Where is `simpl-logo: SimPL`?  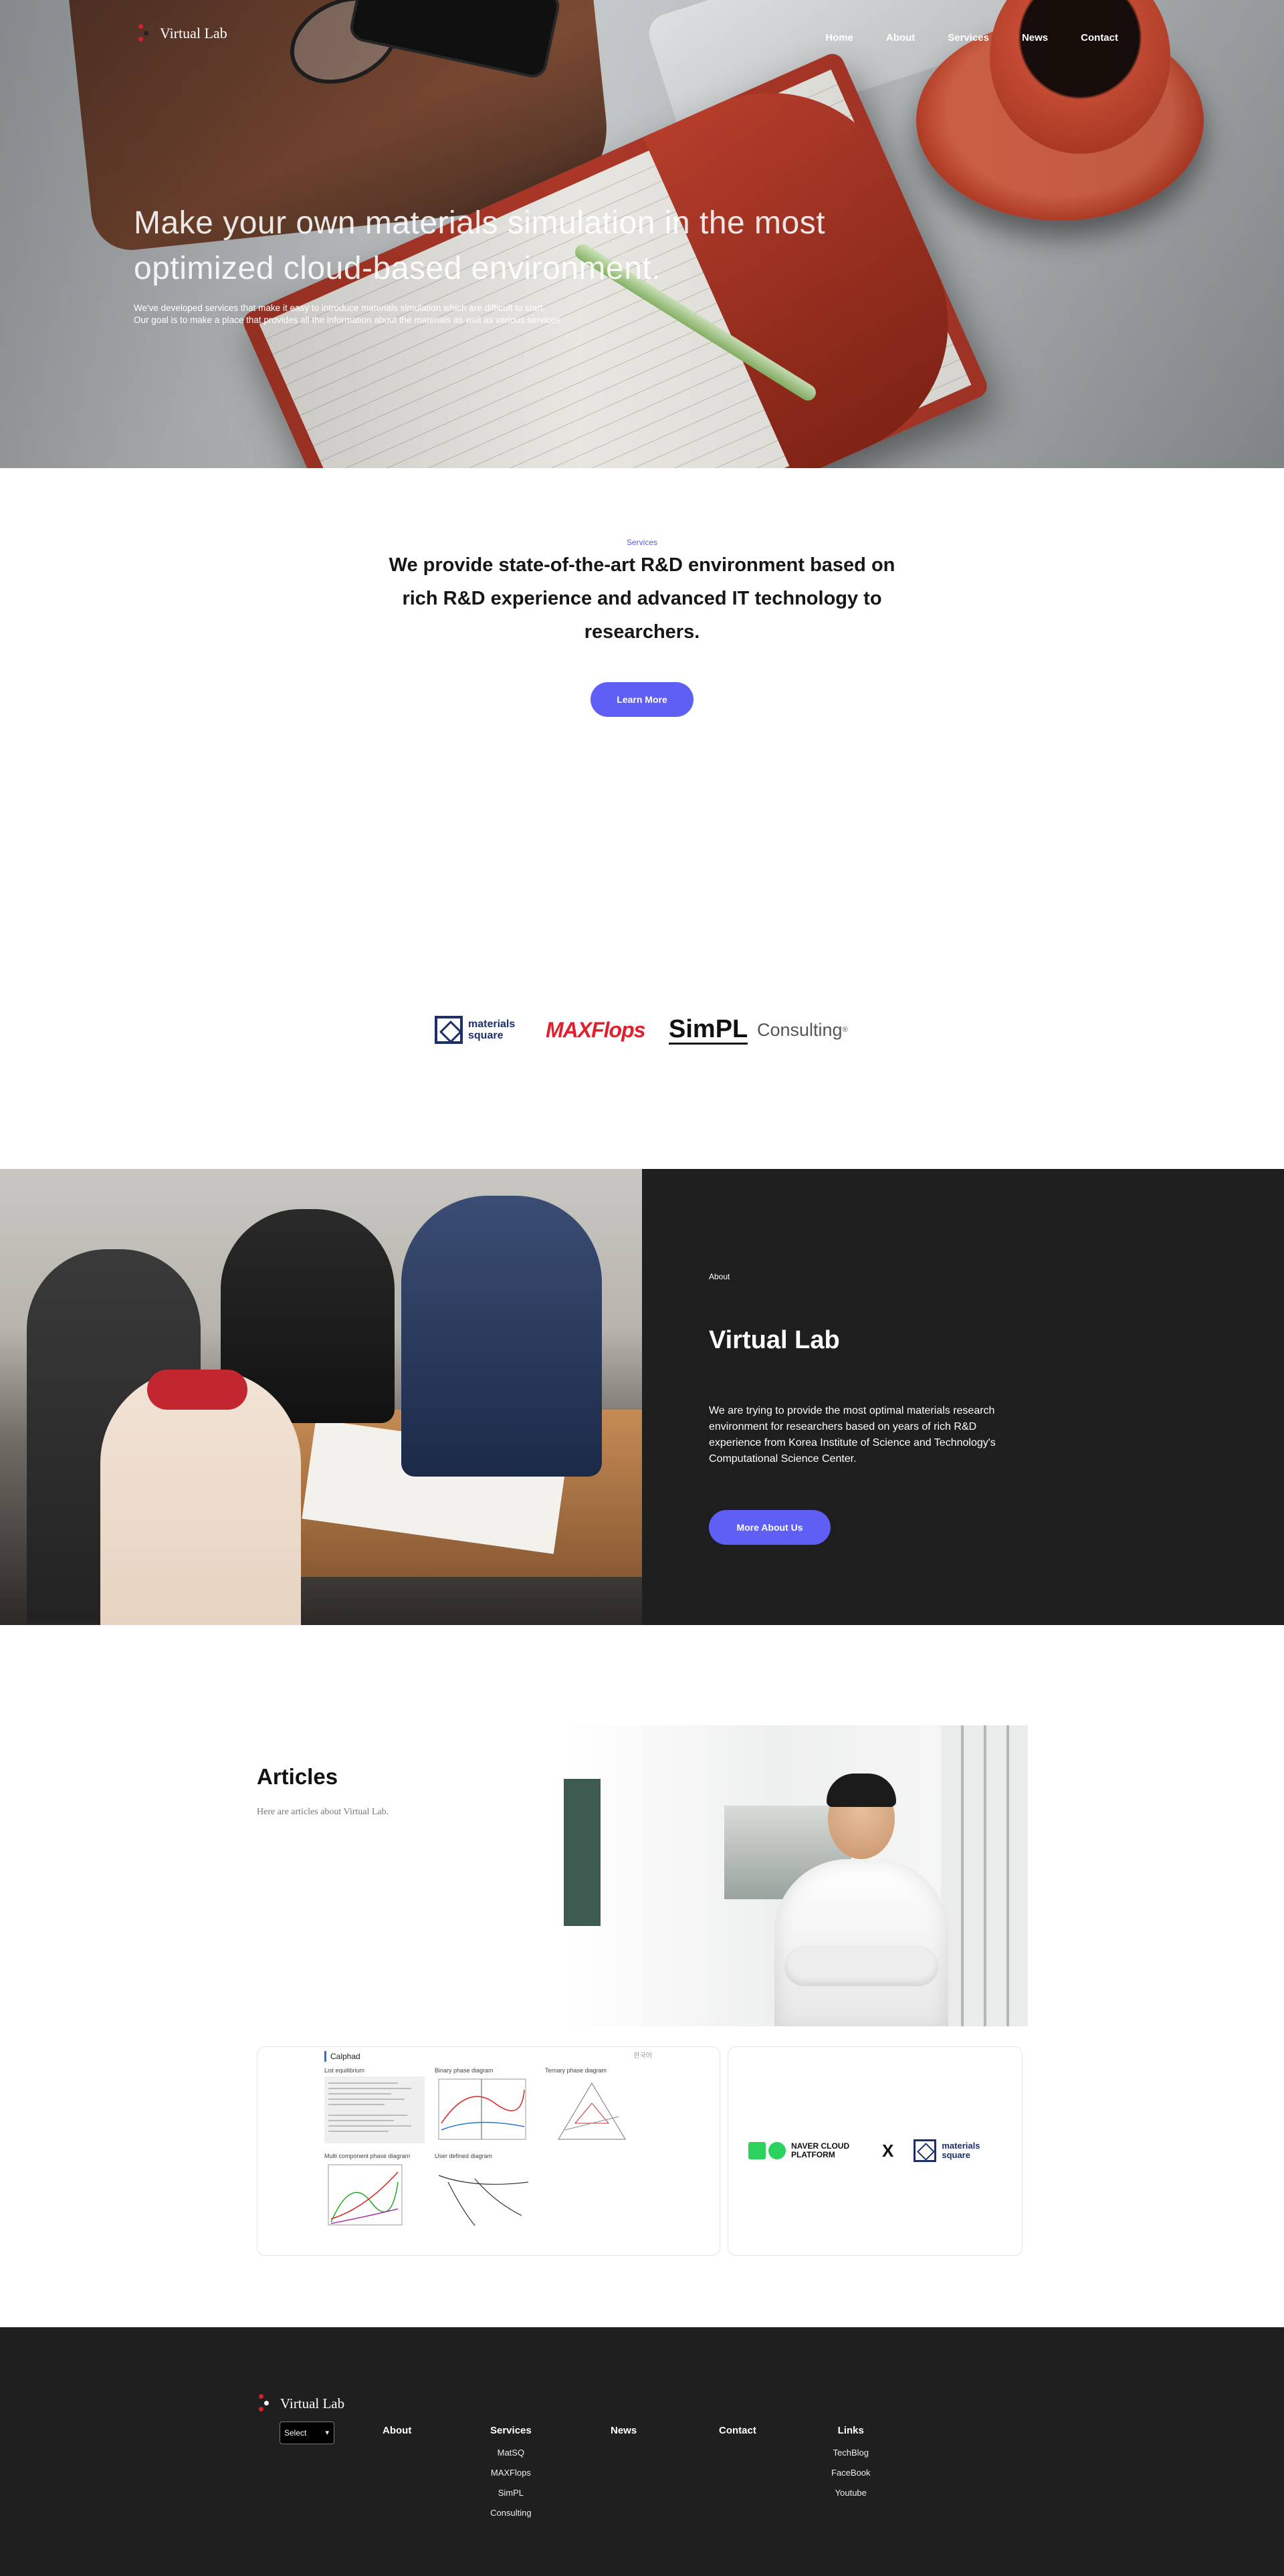 simpl-logo: SimPL is located at coordinates (708, 1030).